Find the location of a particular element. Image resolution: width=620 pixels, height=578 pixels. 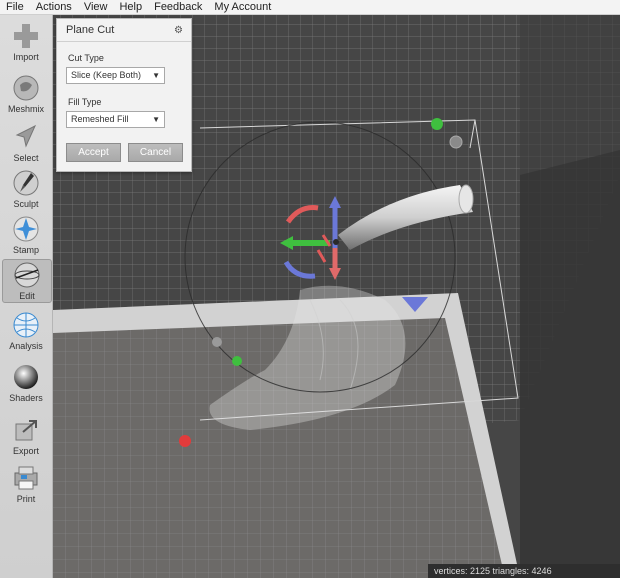

tool-shaders: Shaders is located at coordinates (26, 382).